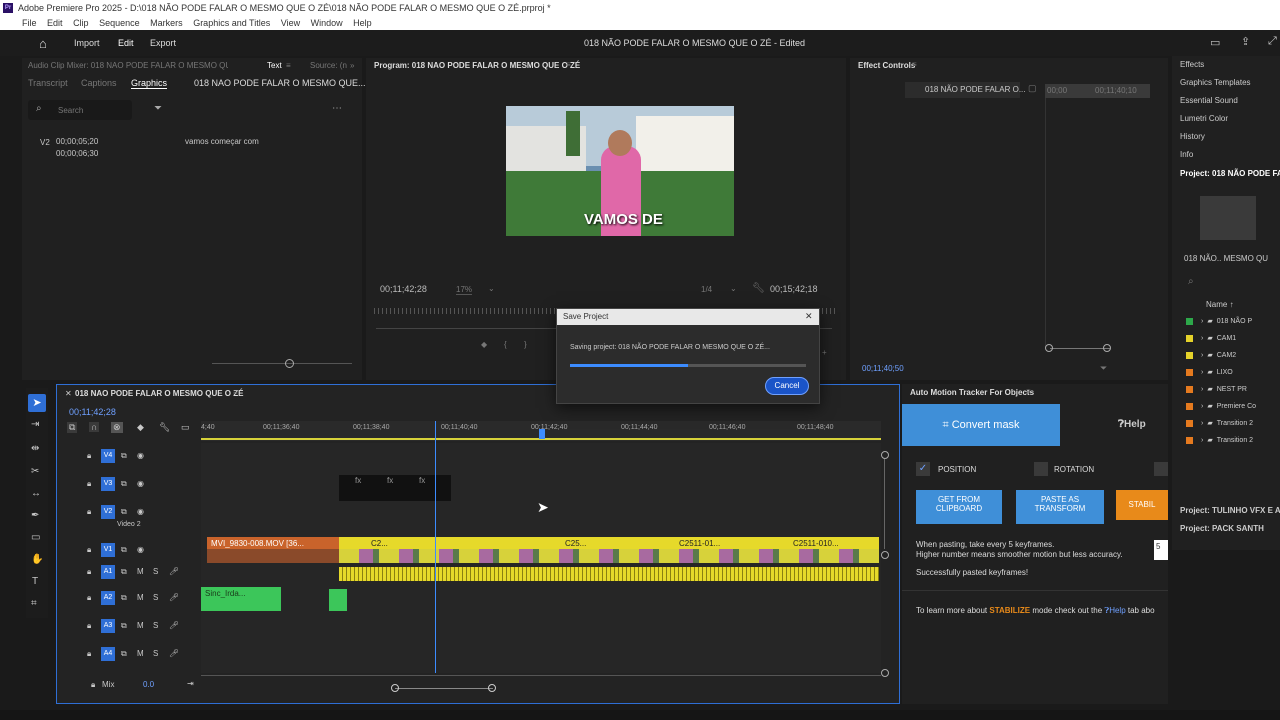 Image resolution: width=1280 pixels, height=720 pixels. I want to click on filter-icon: ⏷, so click(158, 108).